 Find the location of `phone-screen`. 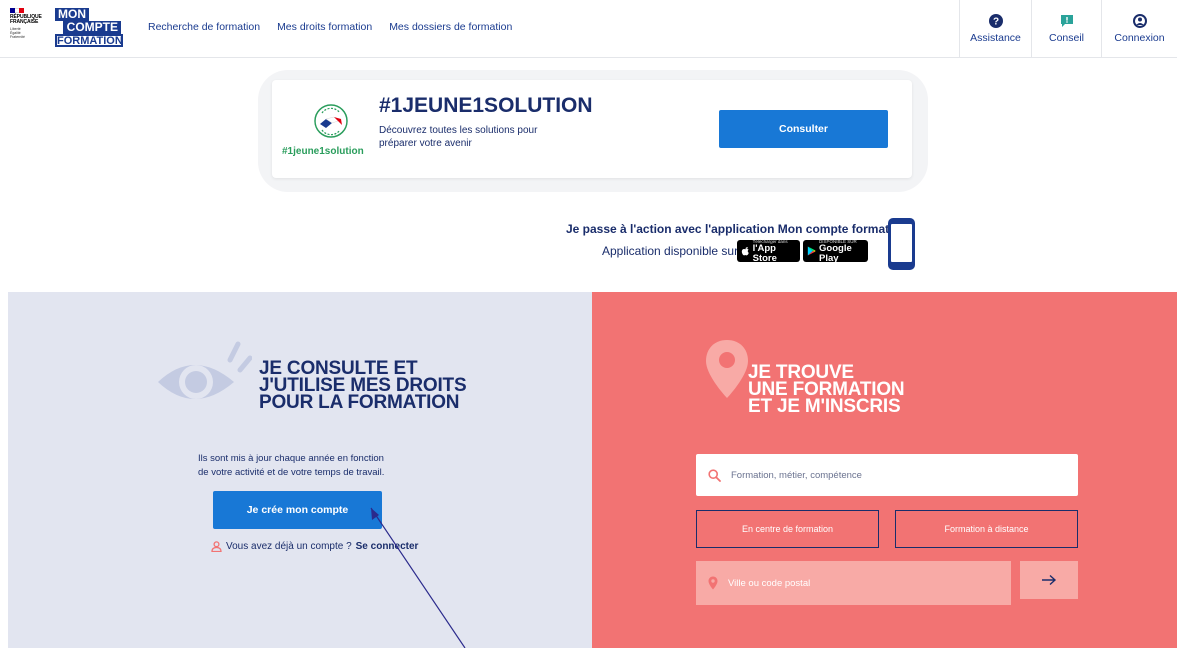

phone-screen is located at coordinates (901, 243).